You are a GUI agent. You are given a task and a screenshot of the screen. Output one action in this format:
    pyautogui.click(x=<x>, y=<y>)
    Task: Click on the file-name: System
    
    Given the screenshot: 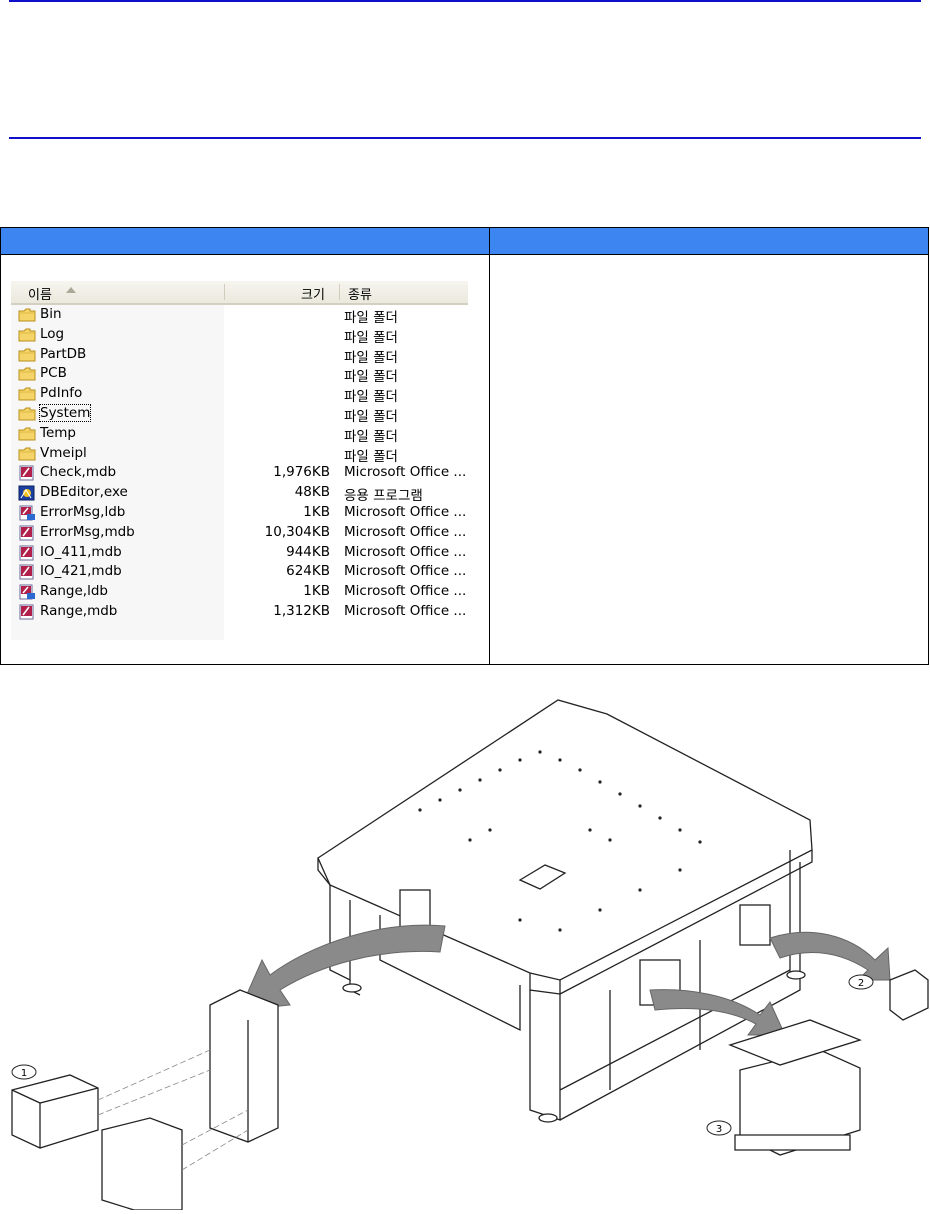 What is the action you would take?
    pyautogui.click(x=65, y=413)
    